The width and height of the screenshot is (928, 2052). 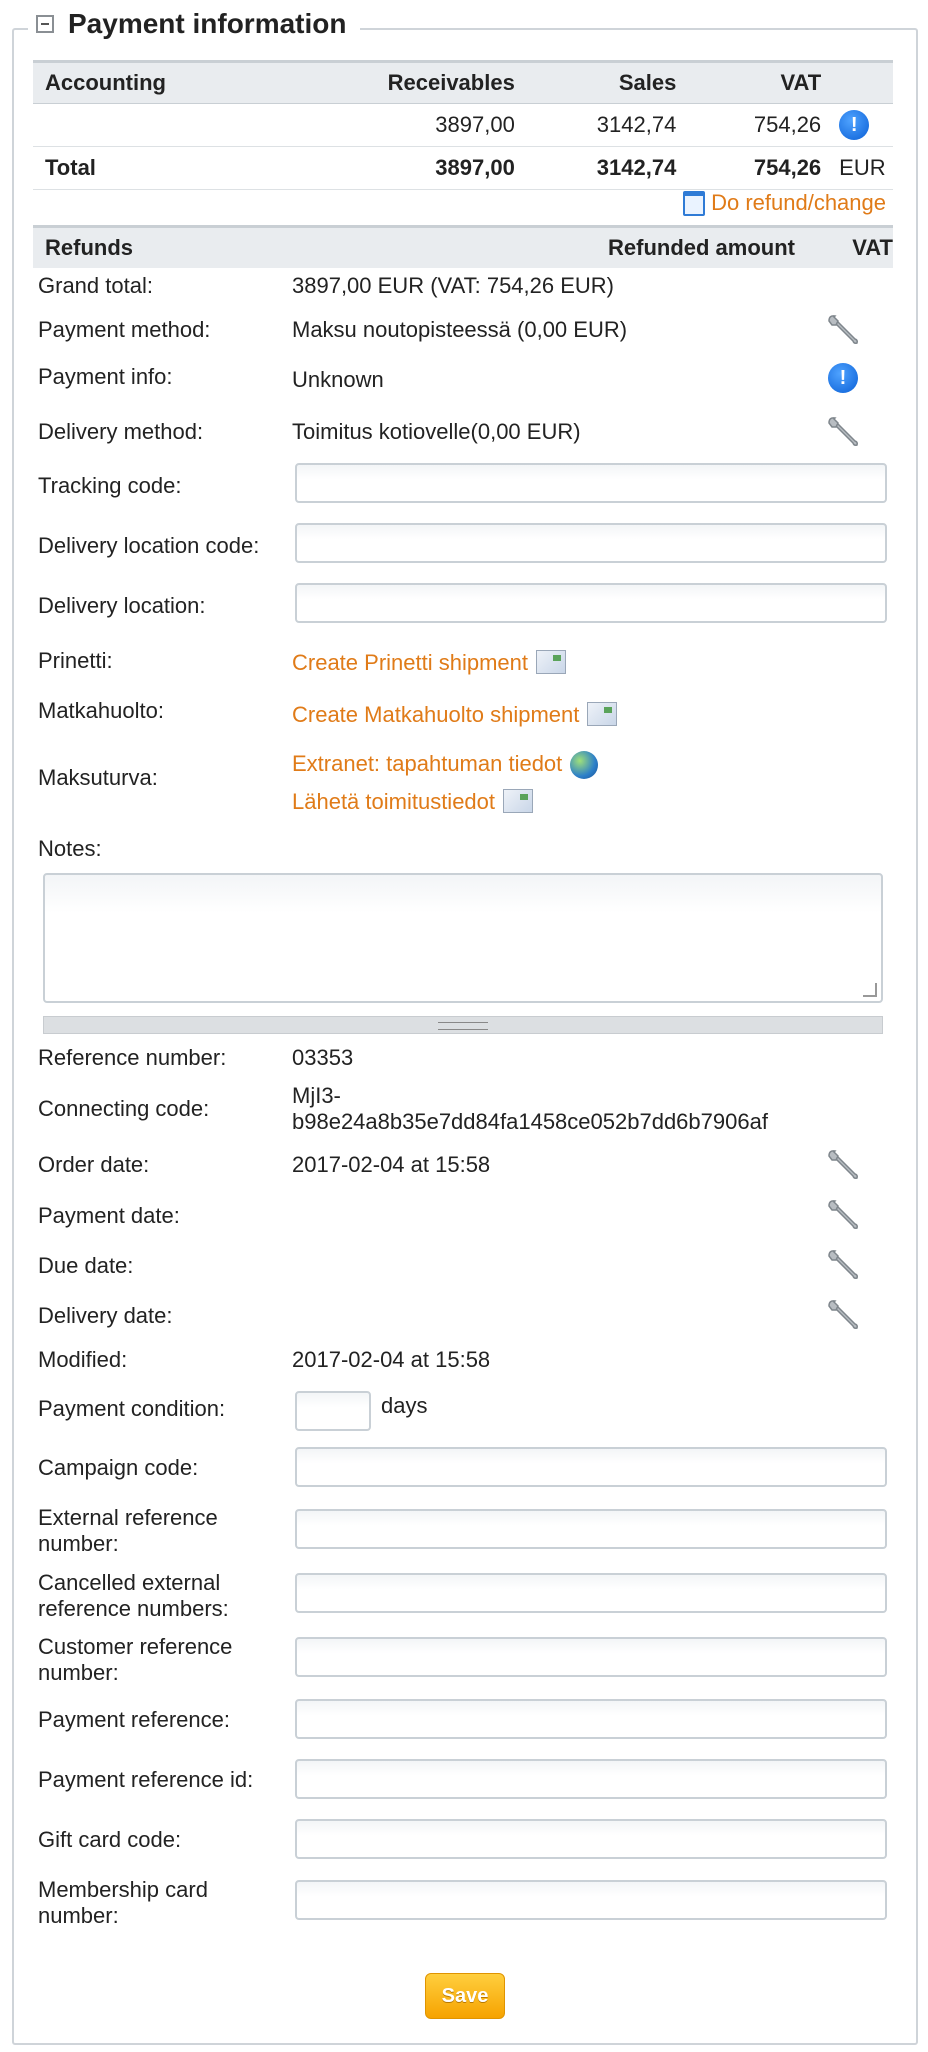 I want to click on resize-handle-icon, so click(x=870, y=990).